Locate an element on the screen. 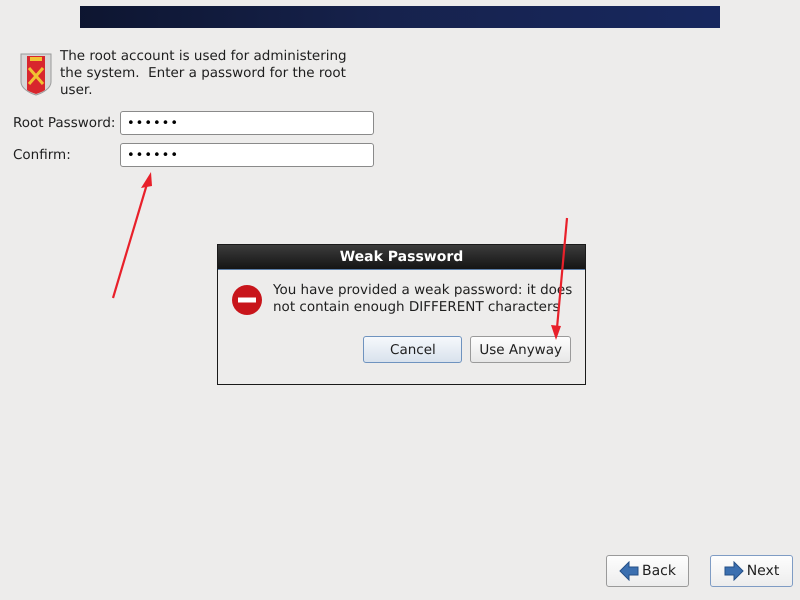 This screenshot has width=800, height=600. dialog-button: Cancel is located at coordinates (412, 349).